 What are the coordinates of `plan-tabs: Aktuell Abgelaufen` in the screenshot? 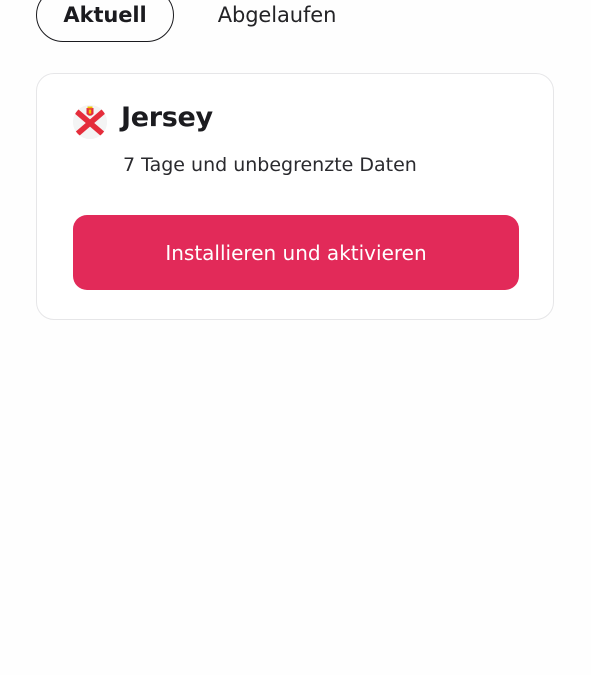 It's located at (295, 22).